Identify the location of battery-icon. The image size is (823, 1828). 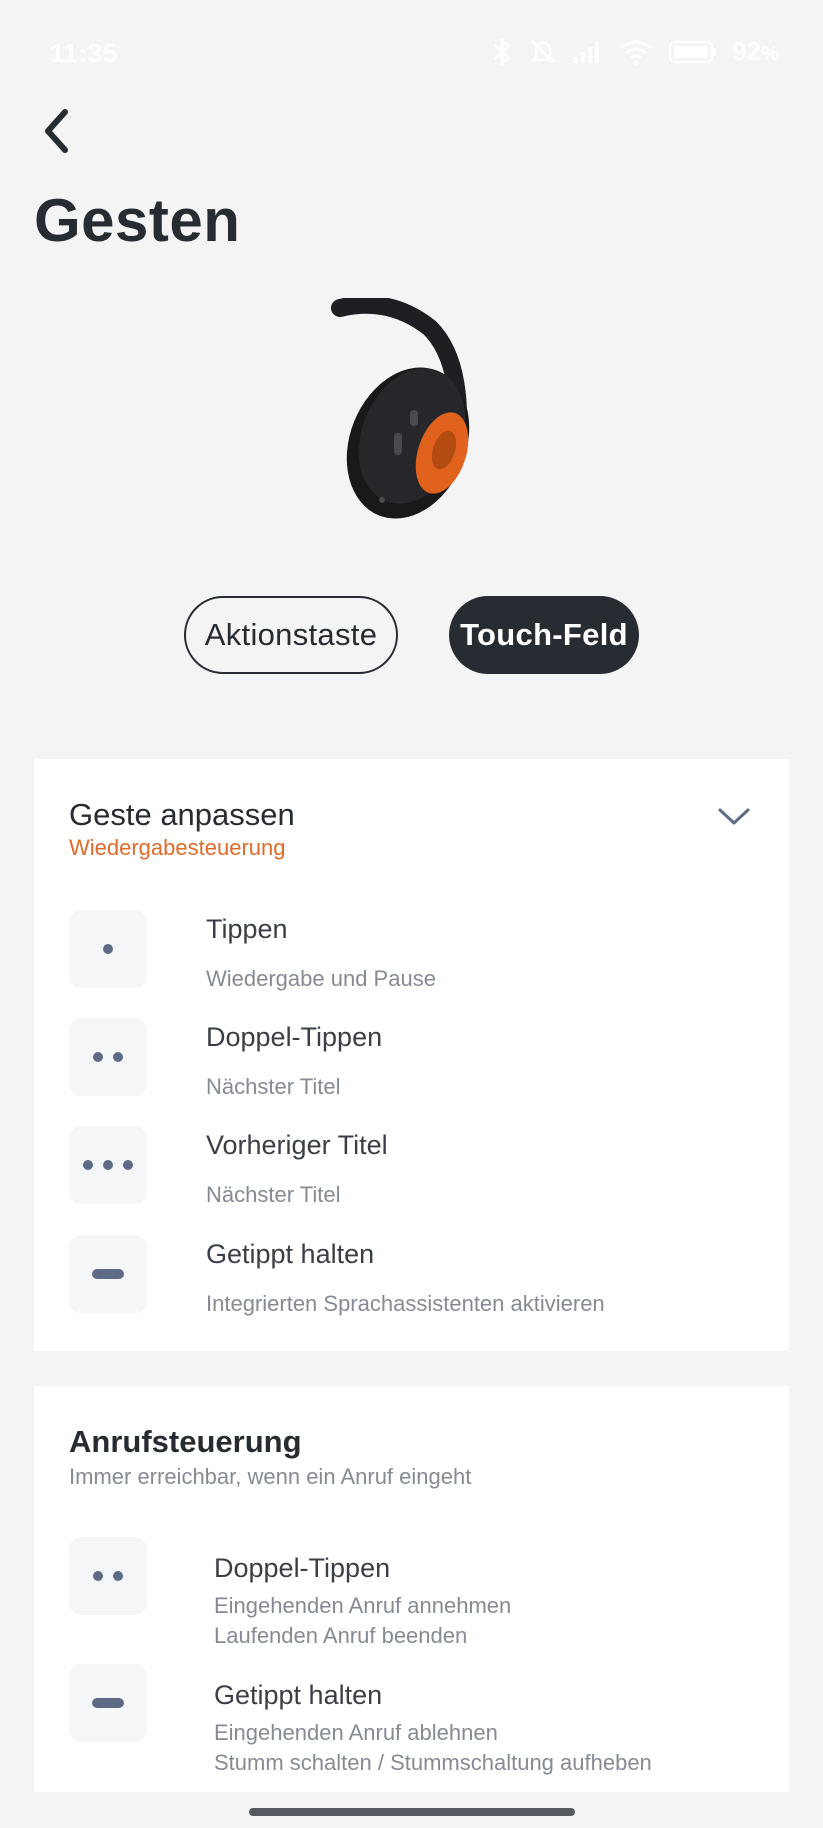
(693, 51).